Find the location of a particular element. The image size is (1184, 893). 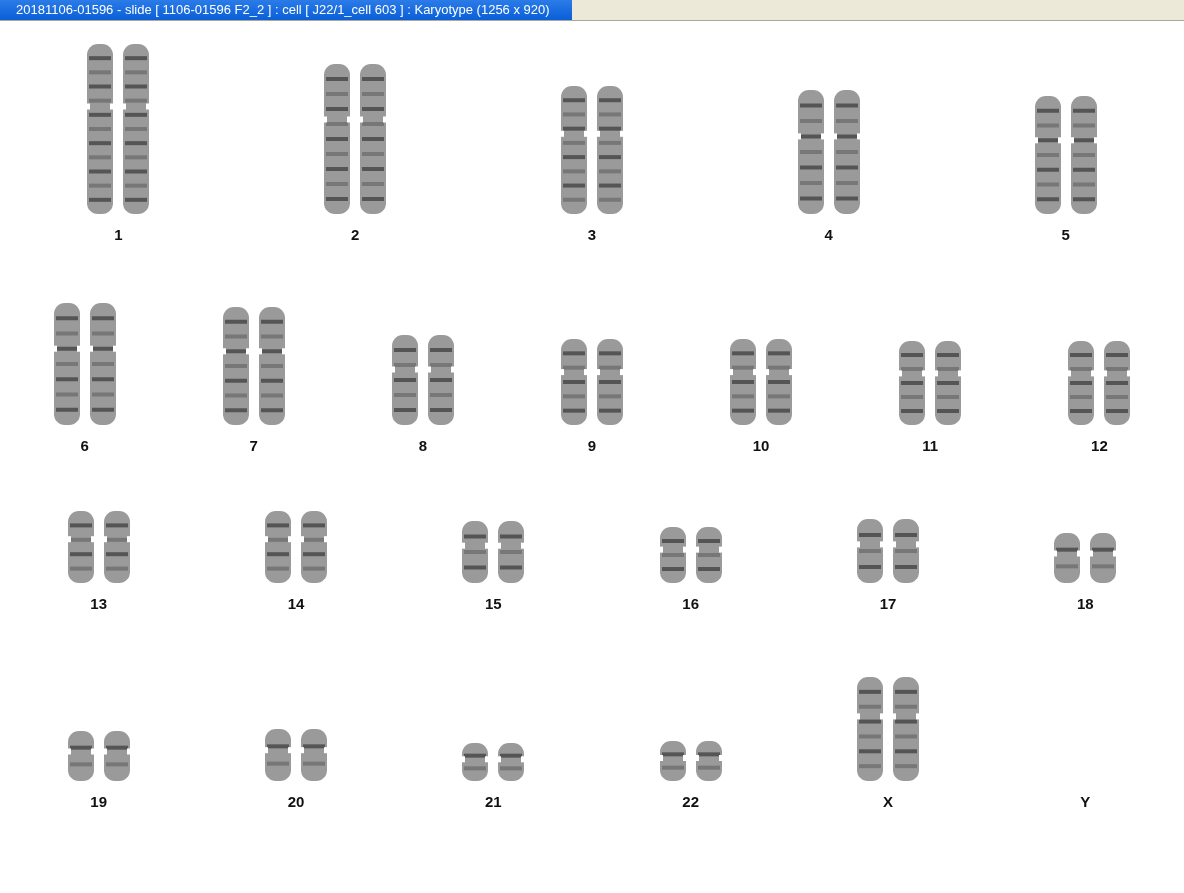

chromosome-number: 3 is located at coordinates (592, 234).